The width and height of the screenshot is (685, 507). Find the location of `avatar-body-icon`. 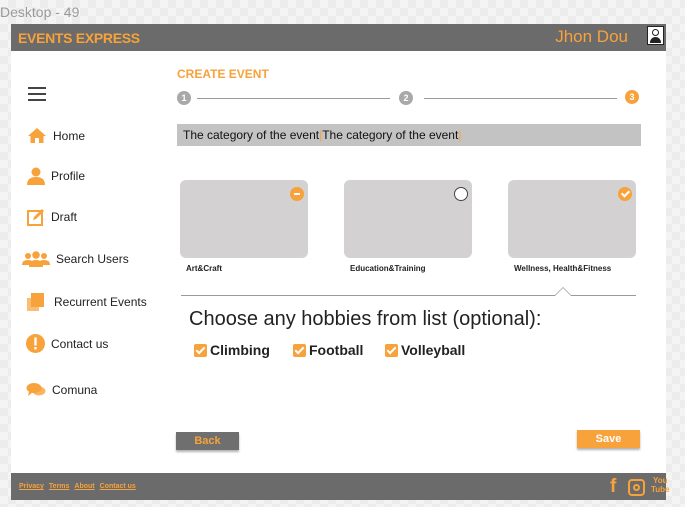

avatar-body-icon is located at coordinates (655, 40).